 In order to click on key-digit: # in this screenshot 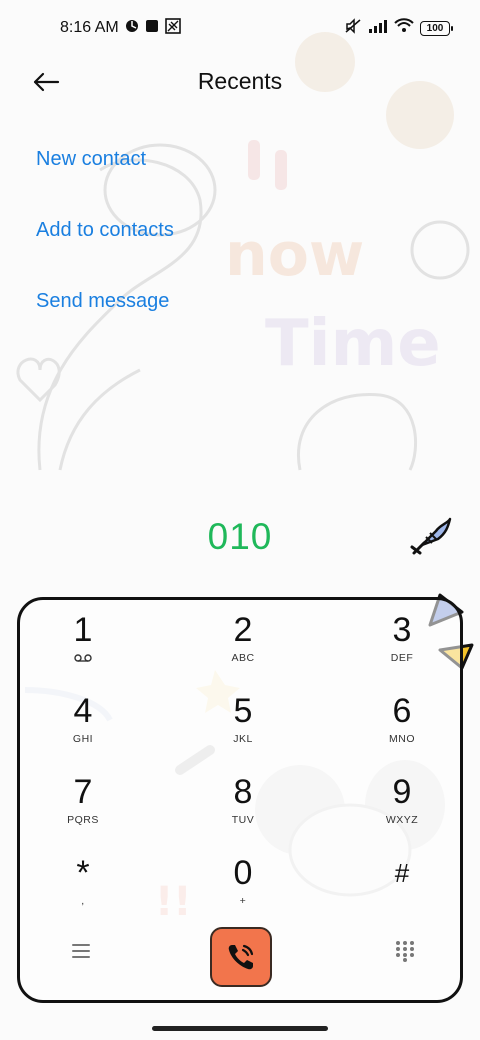, I will do `click(402, 873)`.